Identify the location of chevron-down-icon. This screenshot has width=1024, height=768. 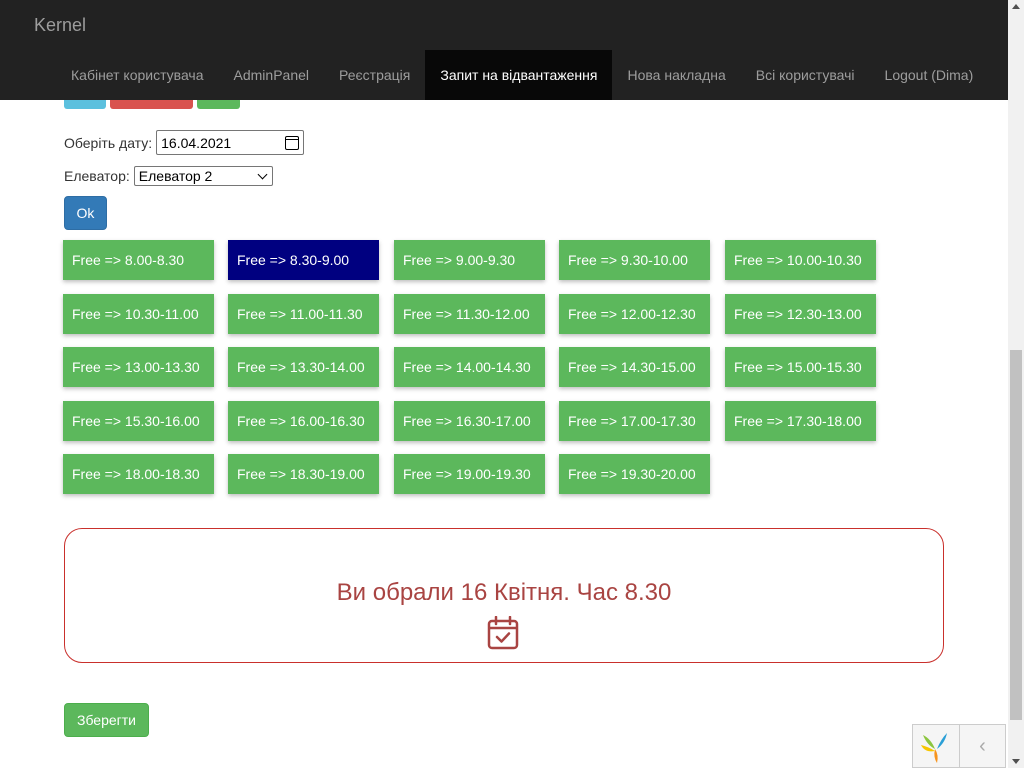
(262, 174).